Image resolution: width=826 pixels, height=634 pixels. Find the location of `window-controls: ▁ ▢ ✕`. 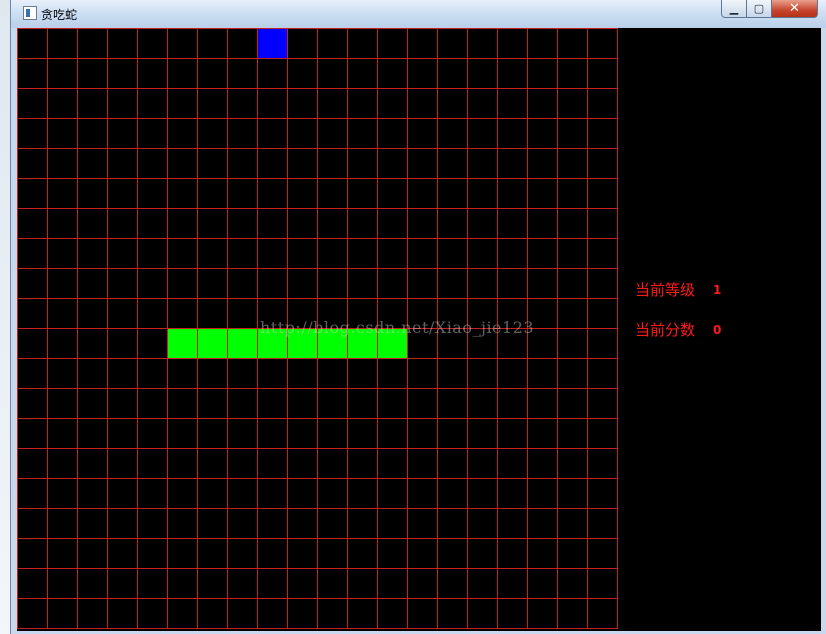

window-controls: ▁ ▢ ✕ is located at coordinates (769, 10).